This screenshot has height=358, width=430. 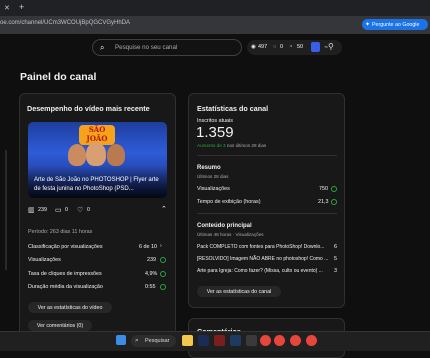 I want to click on subs-value: 1.359, so click(x=215, y=132).